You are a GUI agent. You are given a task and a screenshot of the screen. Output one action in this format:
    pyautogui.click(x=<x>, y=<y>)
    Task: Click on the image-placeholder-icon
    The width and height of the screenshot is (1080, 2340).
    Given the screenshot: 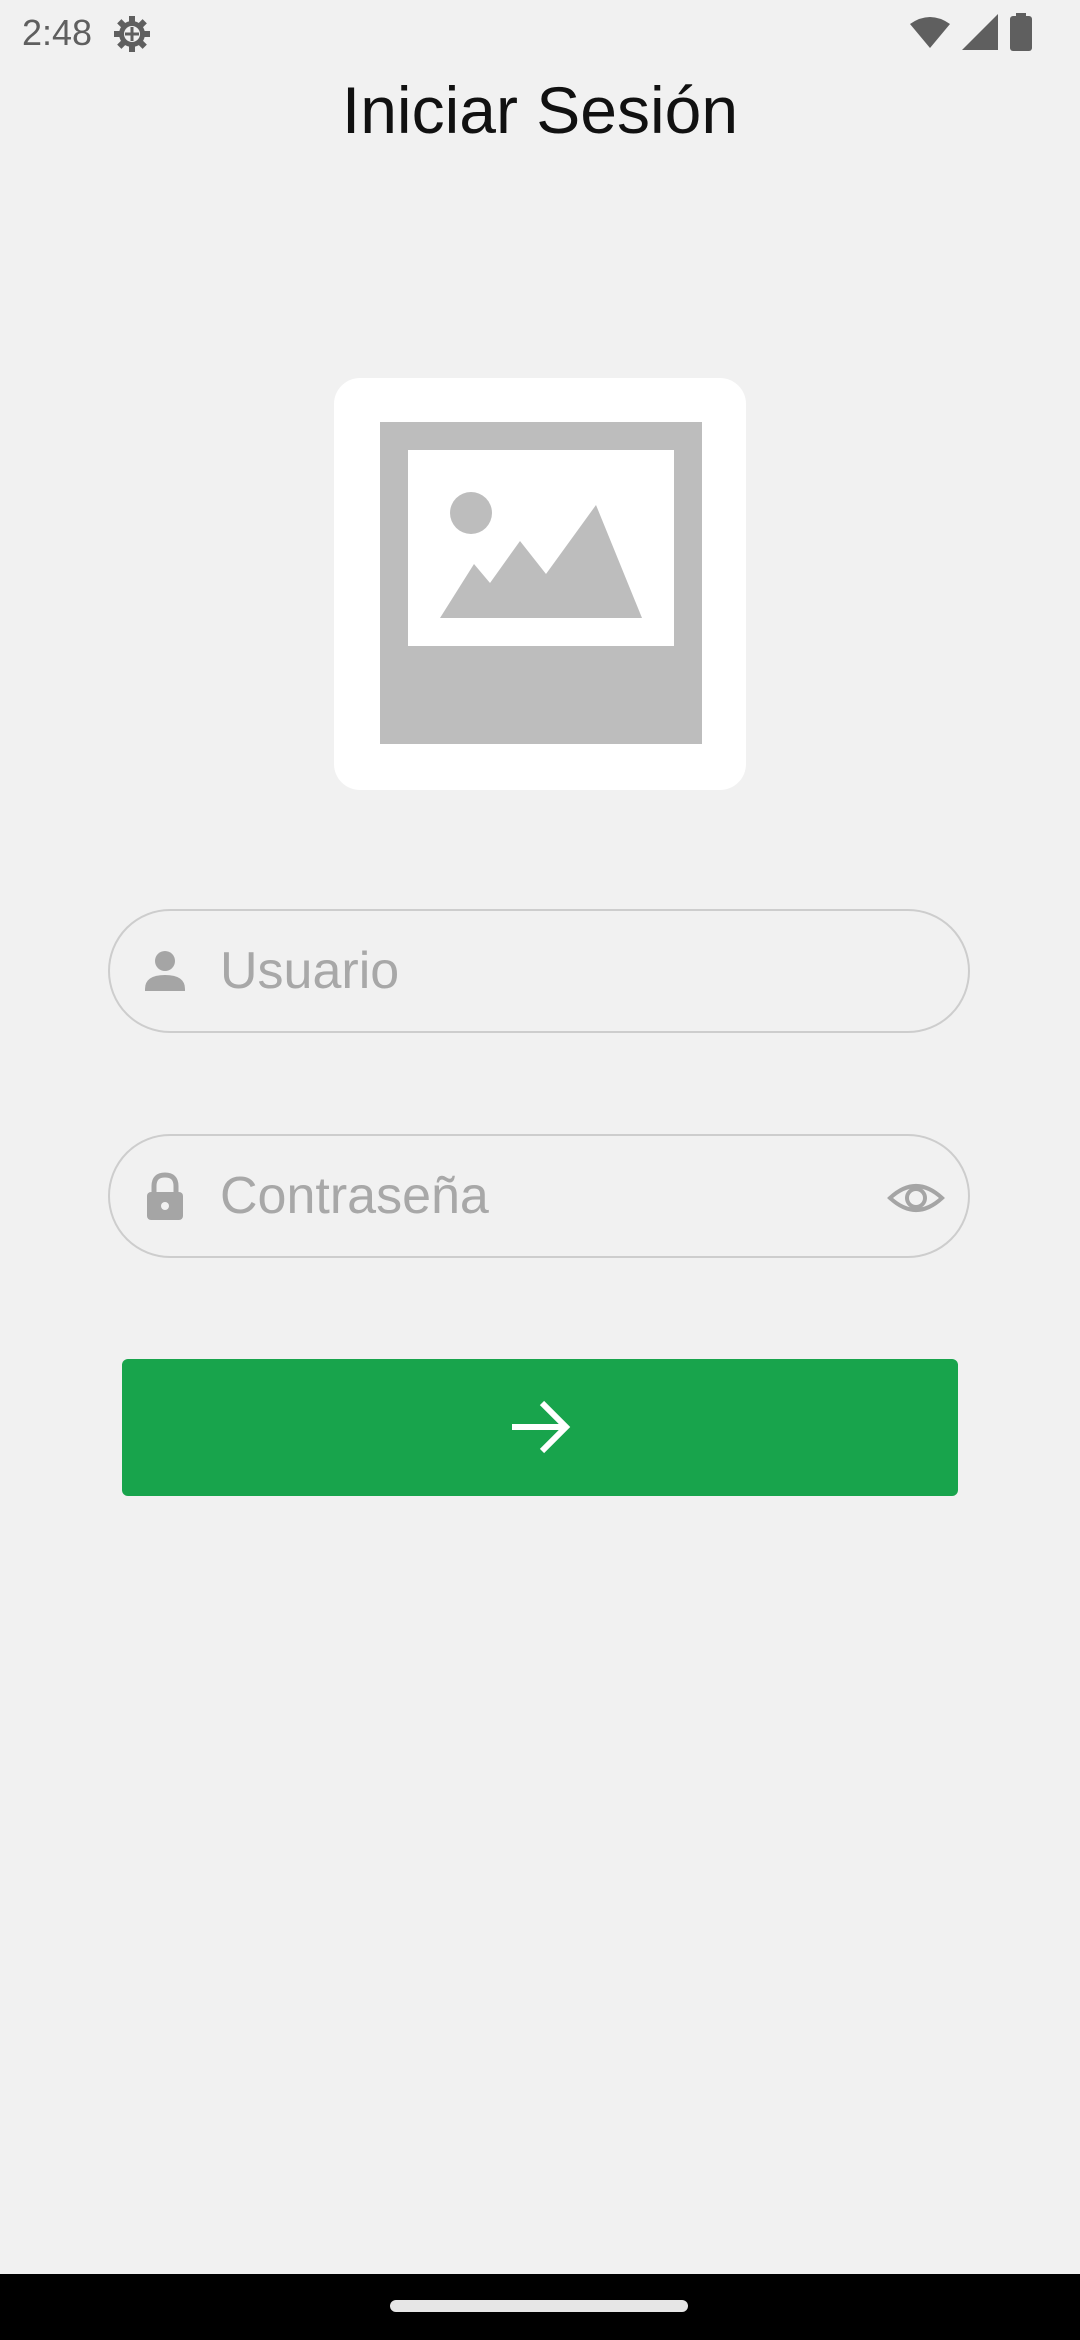 What is the action you would take?
    pyautogui.click(x=541, y=583)
    